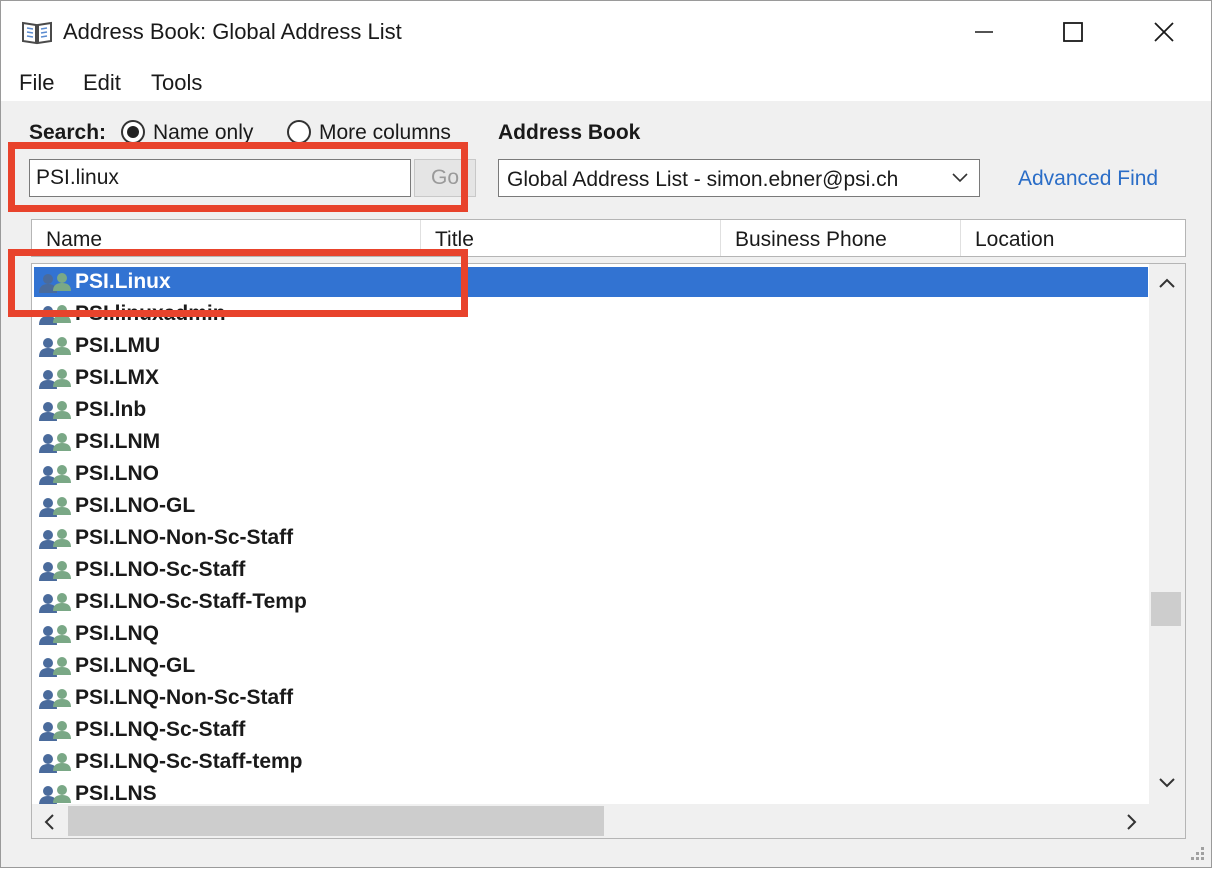 The height and width of the screenshot is (870, 1214). What do you see at coordinates (569, 132) in the screenshot?
I see `address-book-label: Address Book` at bounding box center [569, 132].